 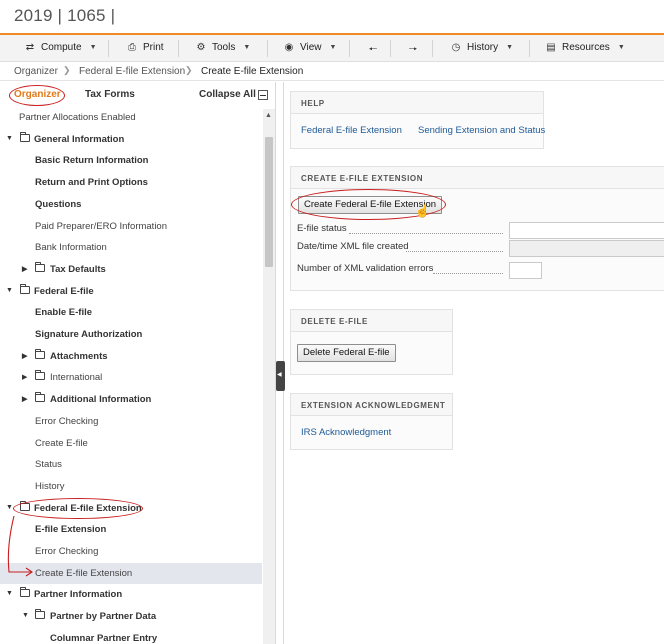 What do you see at coordinates (77, 117) in the screenshot?
I see `tree-item-label: Partner Allocations Enabled` at bounding box center [77, 117].